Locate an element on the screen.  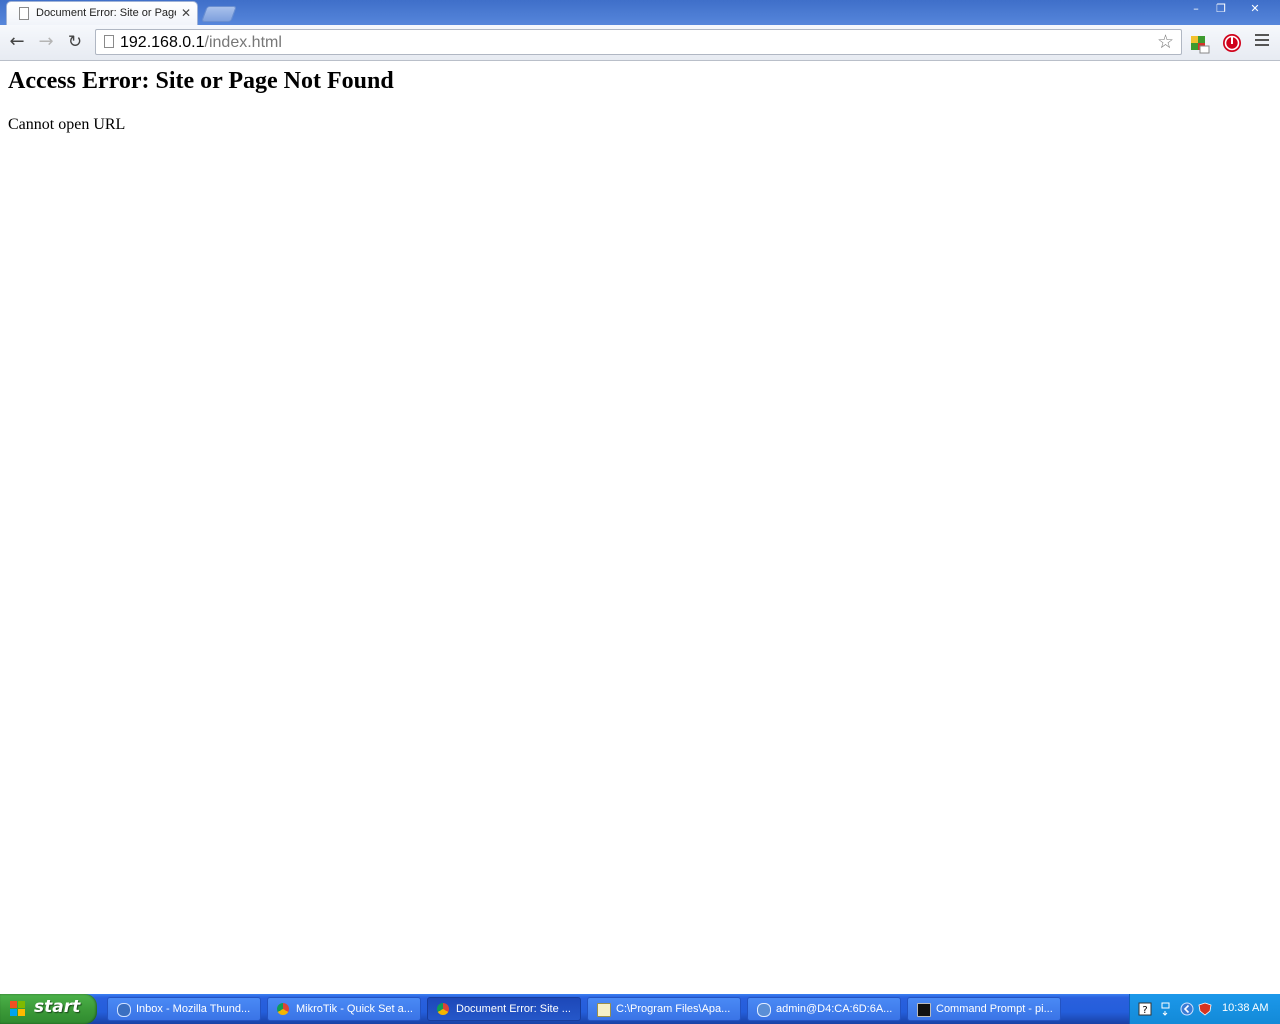
address-bar: 192.168.0.1/index.html ☆ is located at coordinates (638, 42).